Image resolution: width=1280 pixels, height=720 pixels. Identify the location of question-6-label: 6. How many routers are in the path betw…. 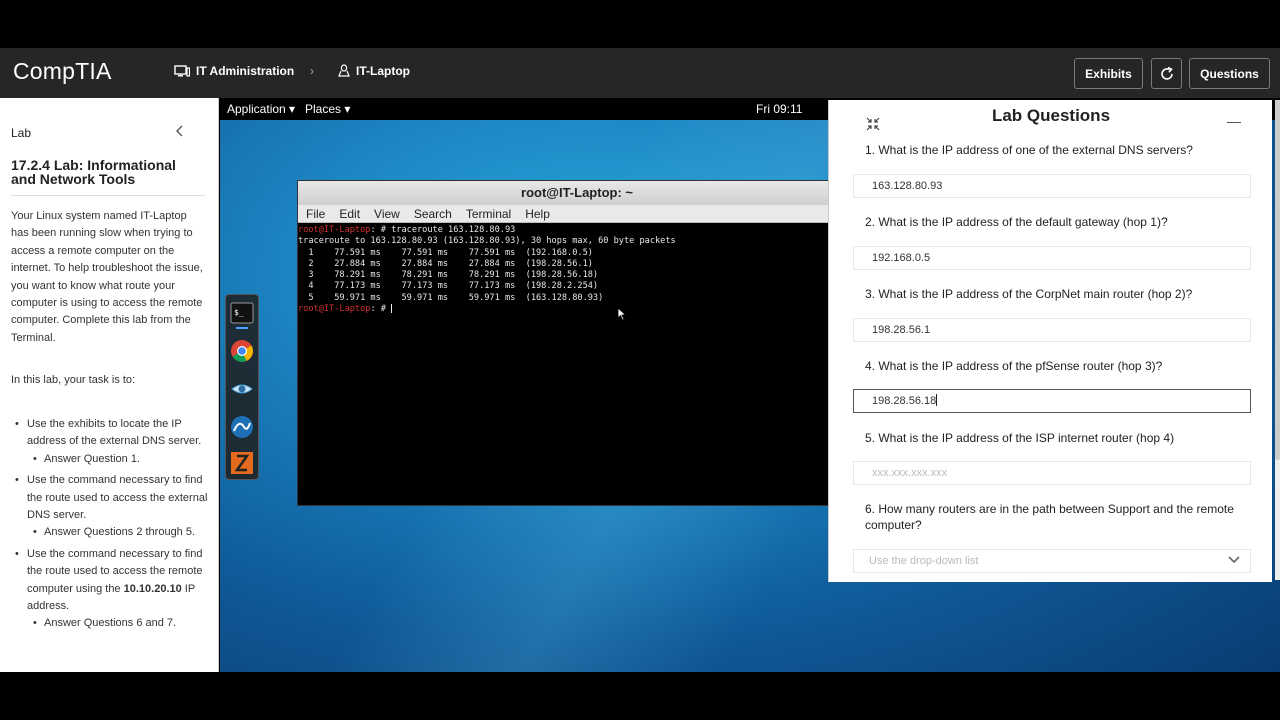
(1049, 517).